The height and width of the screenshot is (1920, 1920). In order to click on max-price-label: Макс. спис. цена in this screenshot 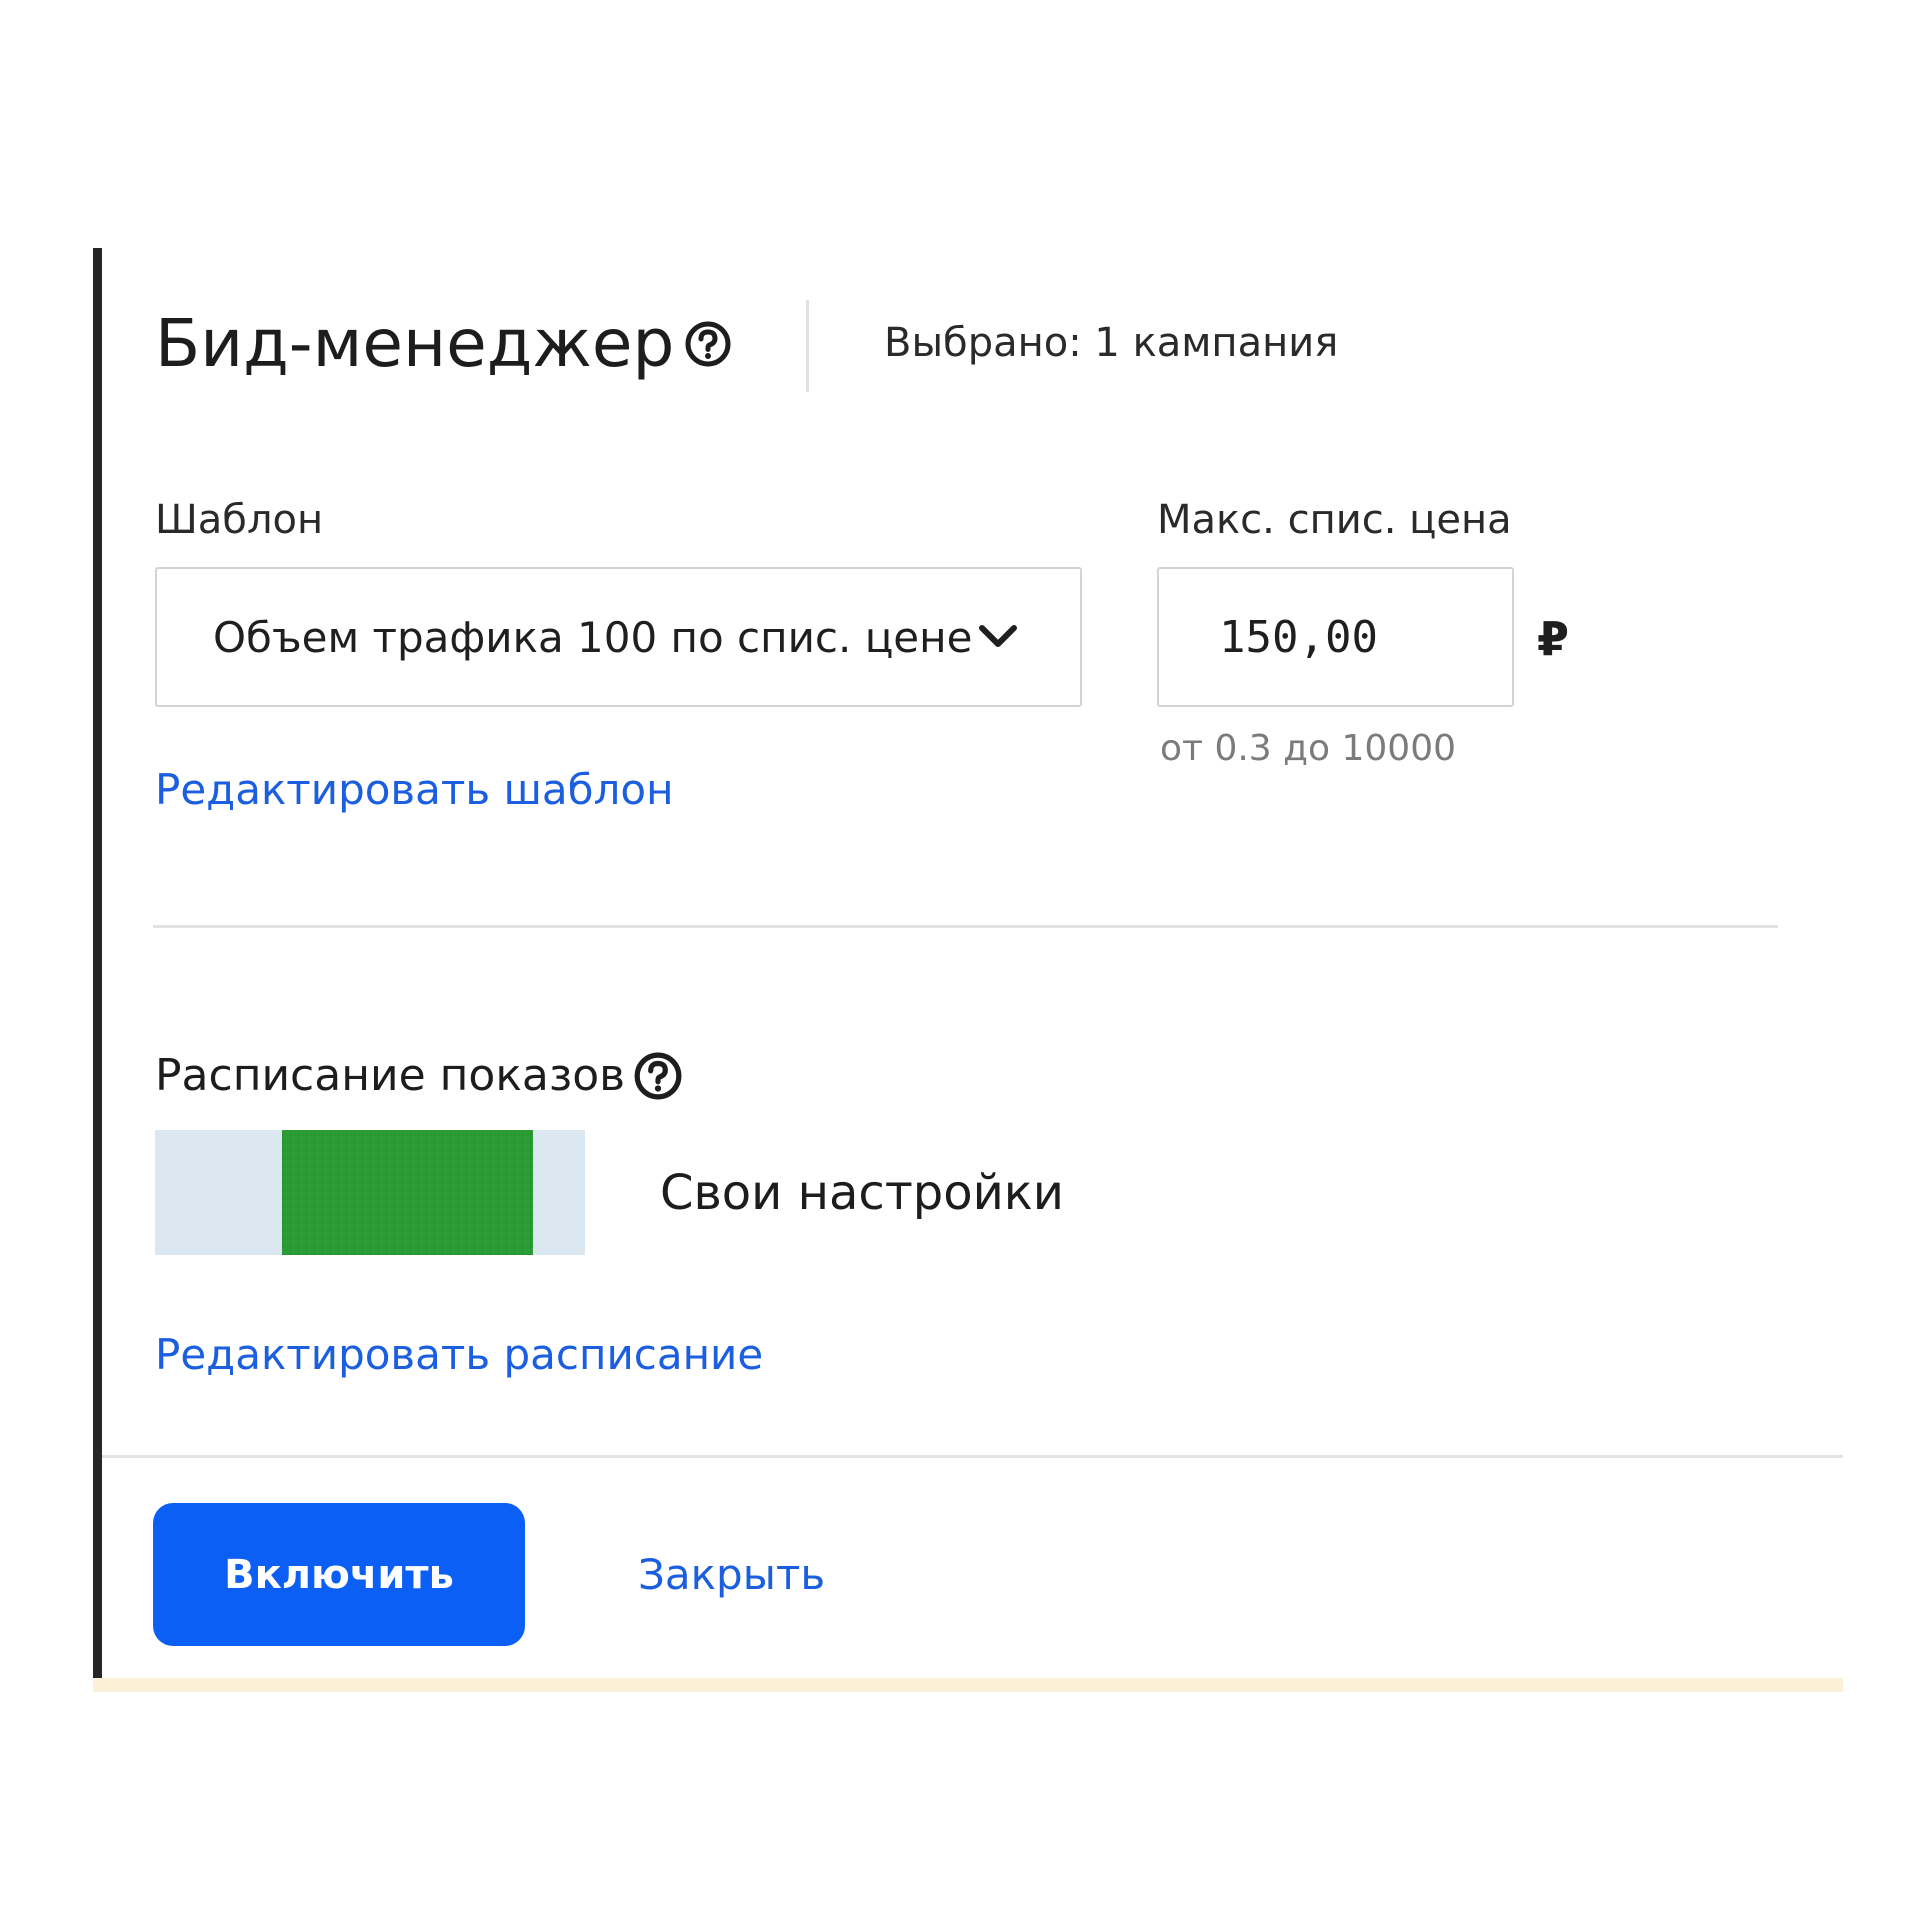, I will do `click(1334, 520)`.